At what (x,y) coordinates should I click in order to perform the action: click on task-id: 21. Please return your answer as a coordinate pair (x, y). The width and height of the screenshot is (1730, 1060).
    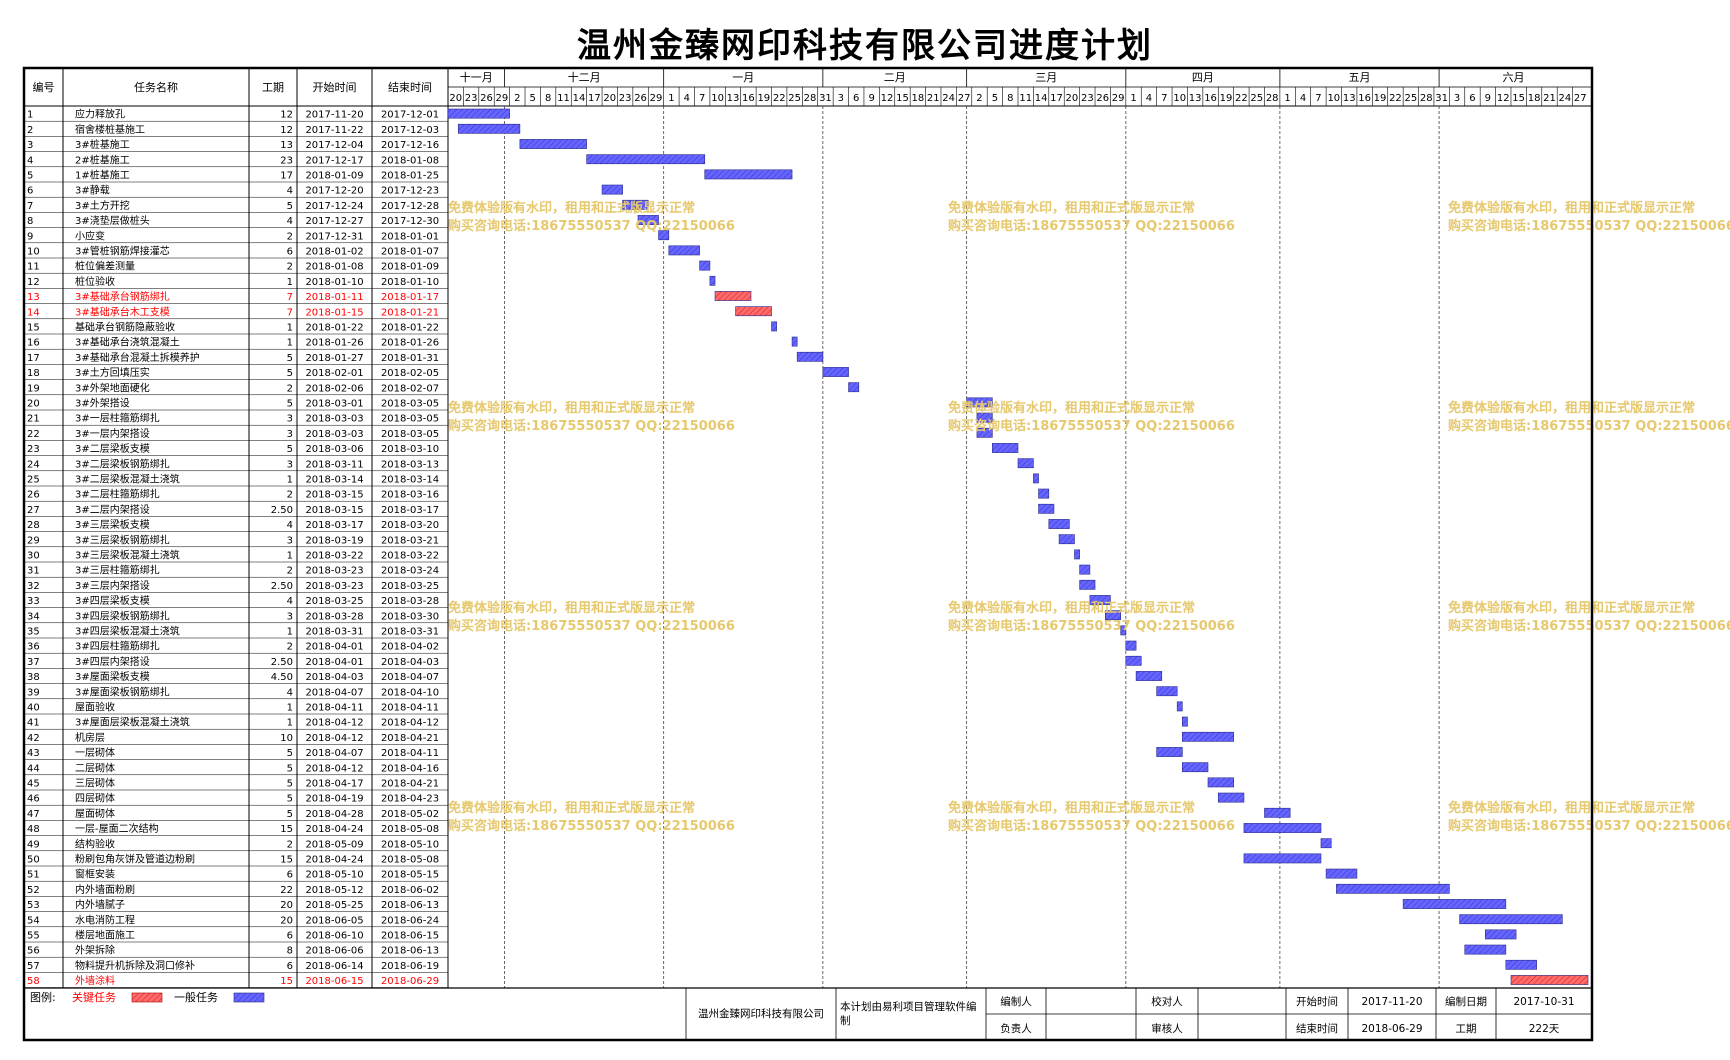
    Looking at the image, I should click on (33, 419).